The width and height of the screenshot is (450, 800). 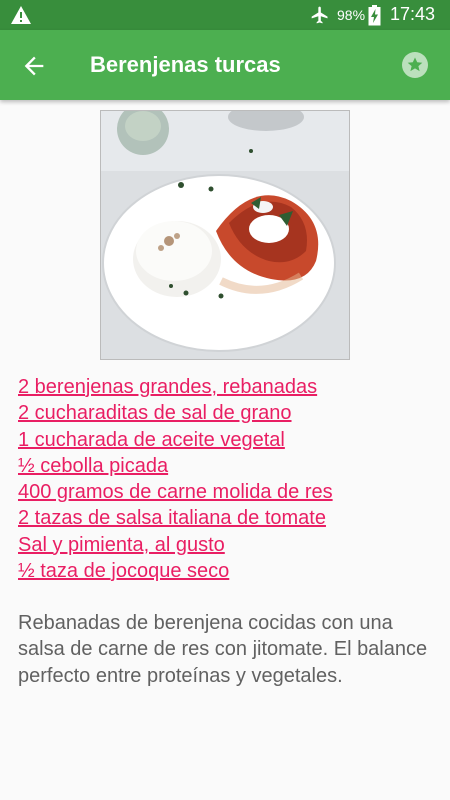 I want to click on warning-icon, so click(x=21, y=15).